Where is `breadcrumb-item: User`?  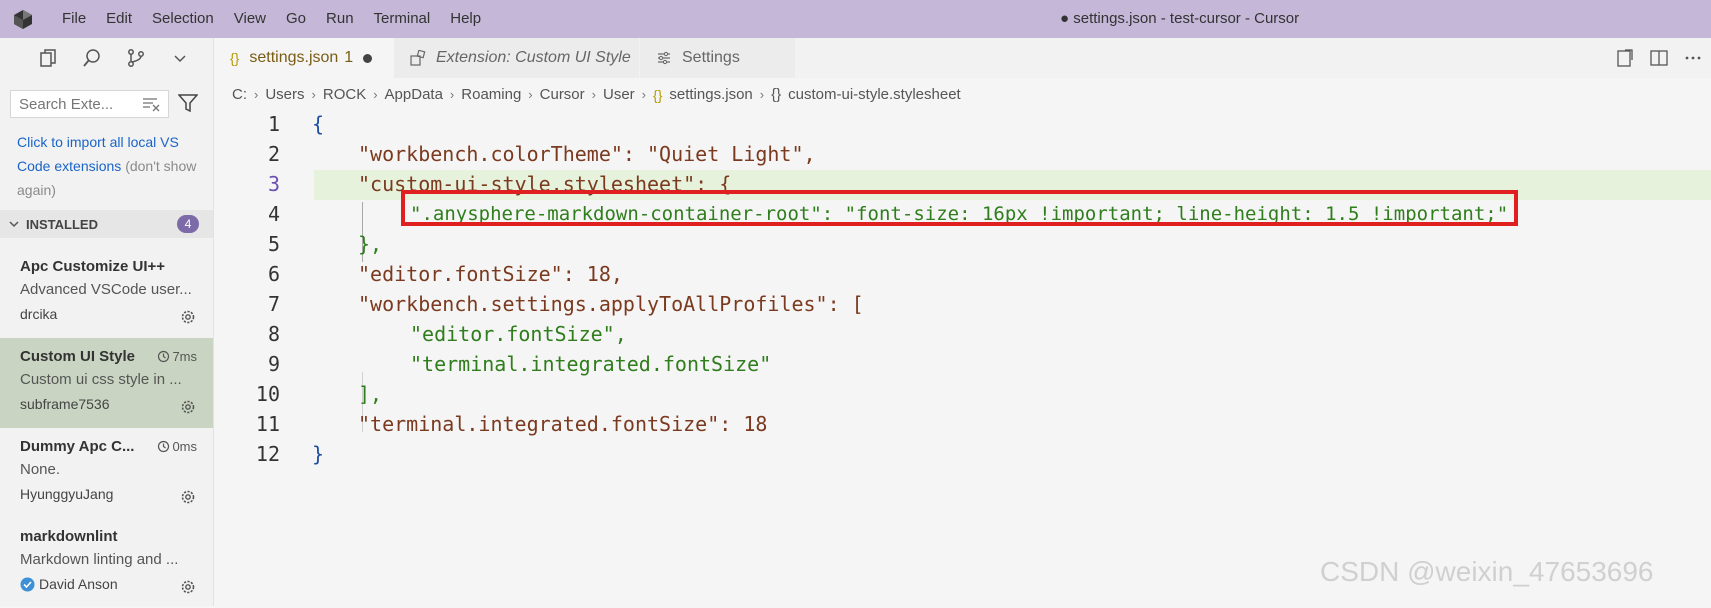 breadcrumb-item: User is located at coordinates (619, 94).